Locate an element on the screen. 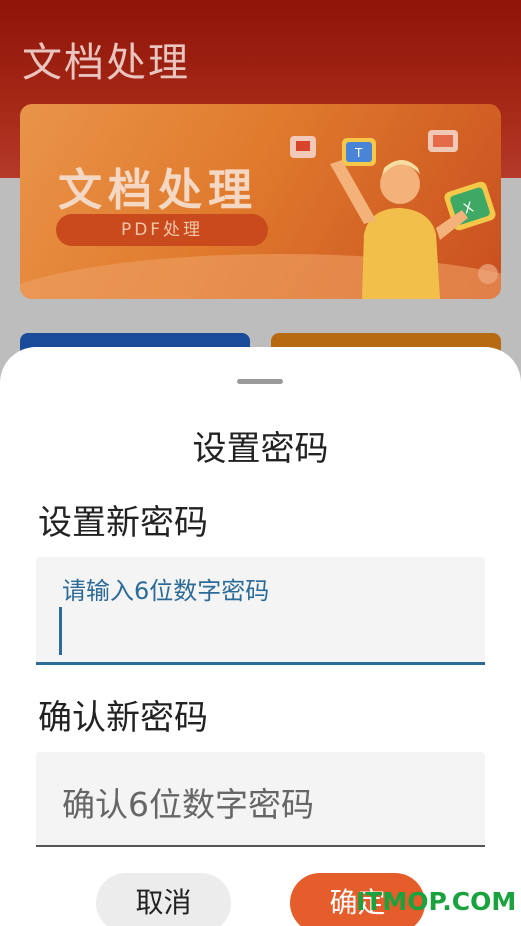  watermark: ITMOP.COM is located at coordinates (436, 901).